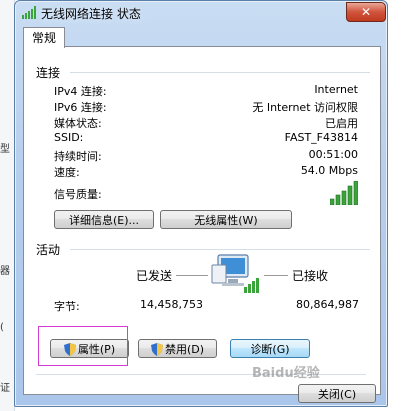  I want to click on bytes-sent-value: 14,458,753, so click(171, 304).